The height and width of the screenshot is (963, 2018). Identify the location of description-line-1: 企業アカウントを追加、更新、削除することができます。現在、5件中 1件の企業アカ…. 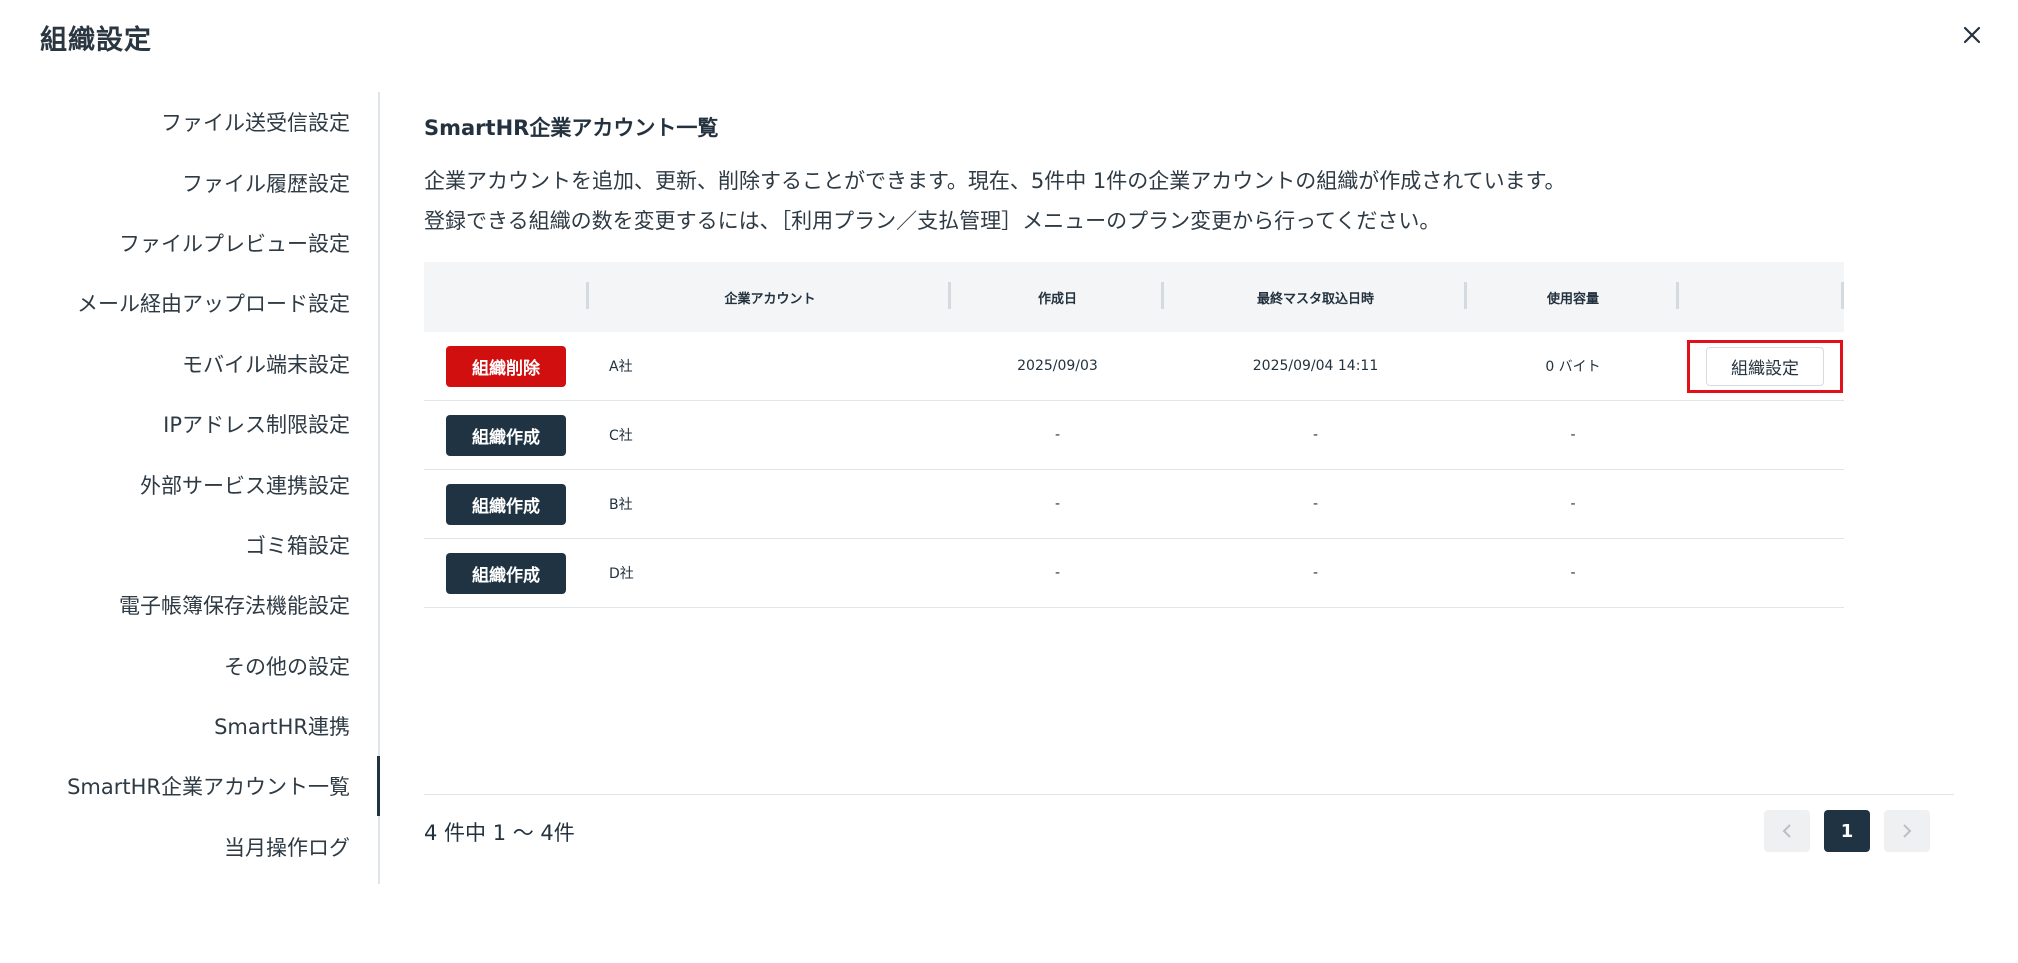
(995, 181).